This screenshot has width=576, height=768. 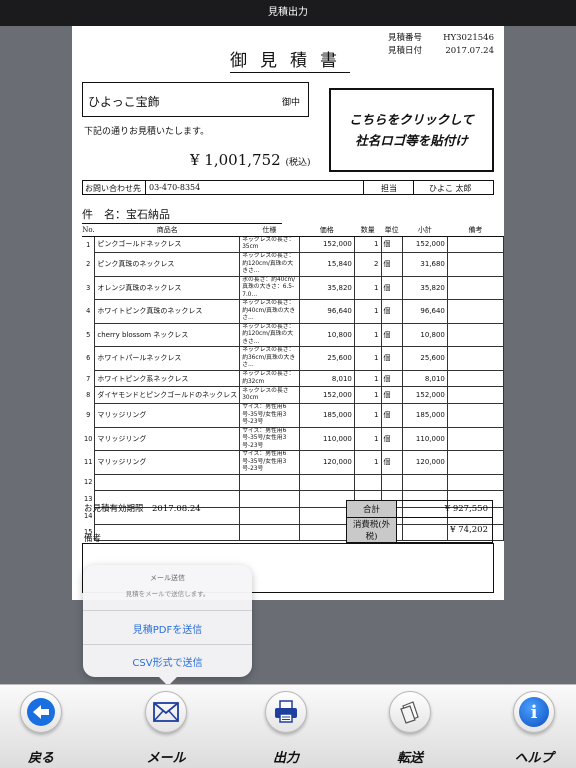 What do you see at coordinates (167, 661) in the screenshot?
I see `send-csv-option: CSV形式で送信` at bounding box center [167, 661].